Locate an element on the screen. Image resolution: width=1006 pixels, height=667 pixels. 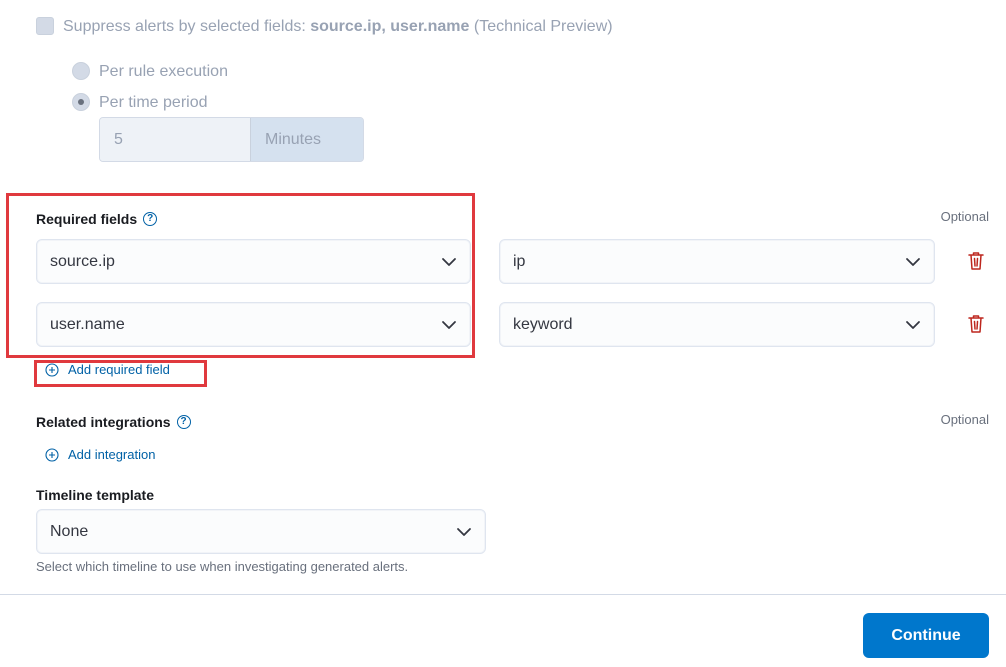
continue-button: Continue is located at coordinates (926, 635).